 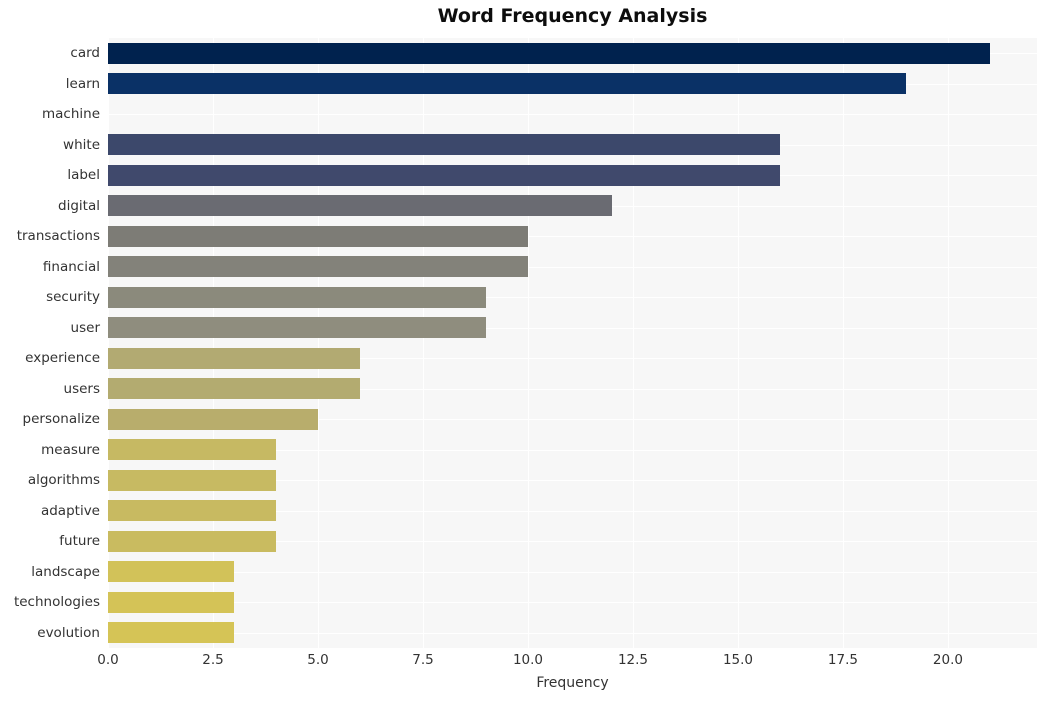 I want to click on x-tick-label-15.0: 15.0, so click(x=737, y=660).